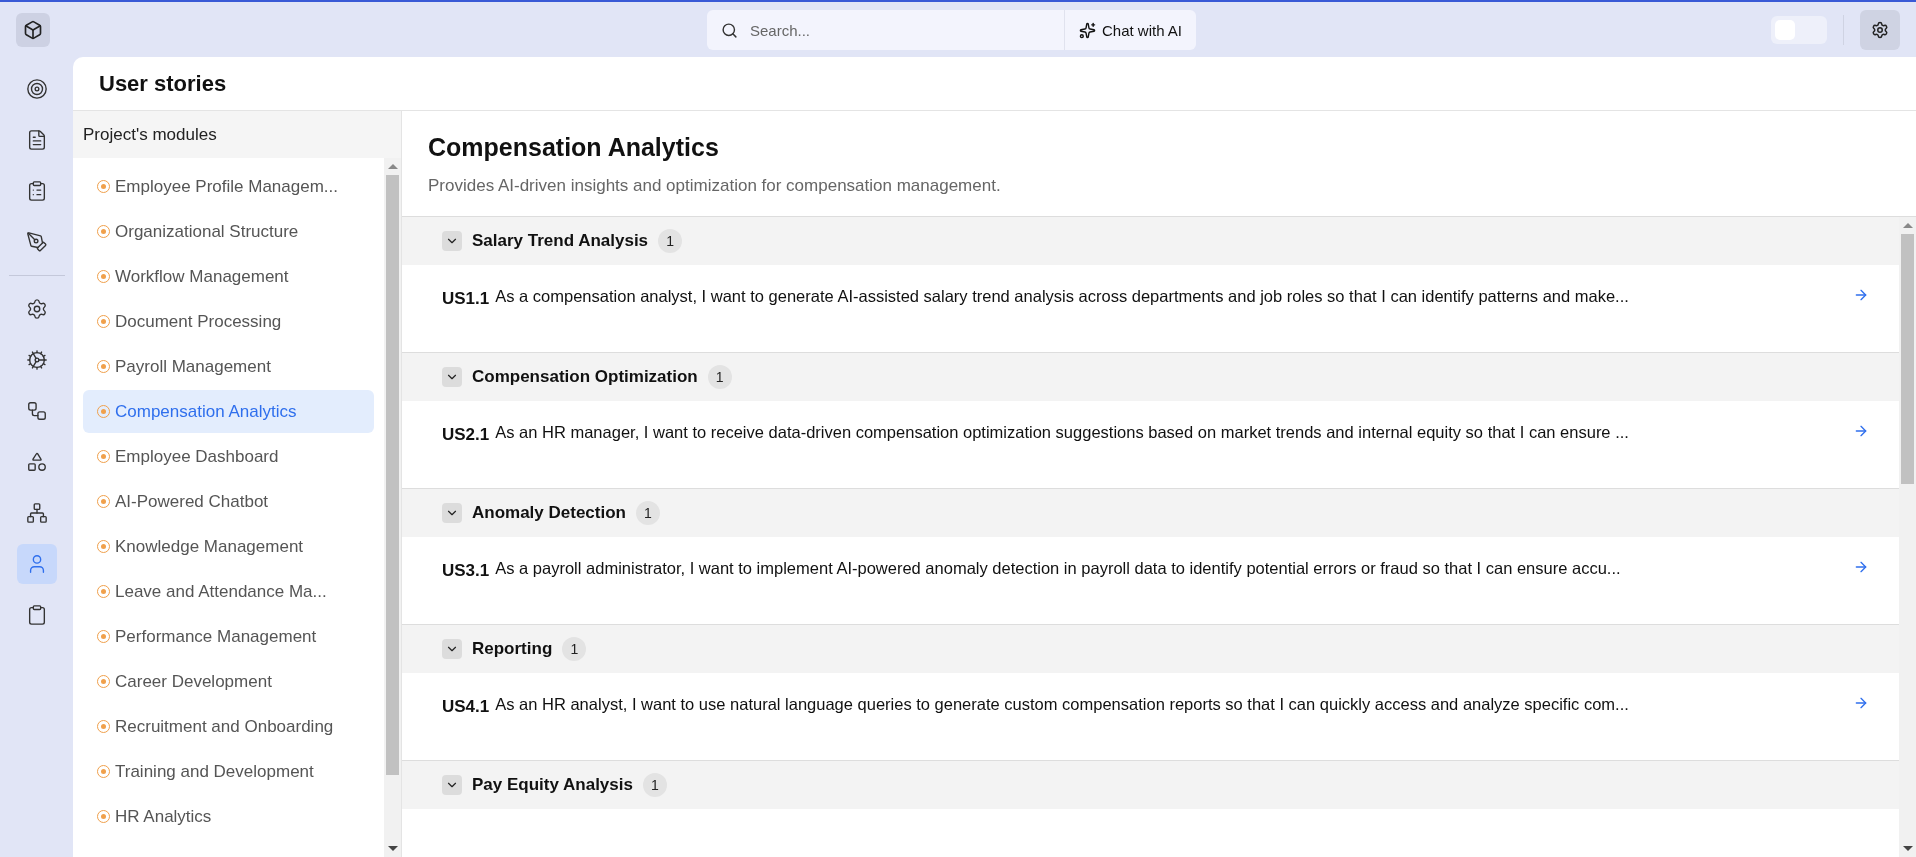 This screenshot has height=857, width=1916. Describe the element at coordinates (228, 456) in the screenshot. I see `module-item: Employee Dashboard` at that location.